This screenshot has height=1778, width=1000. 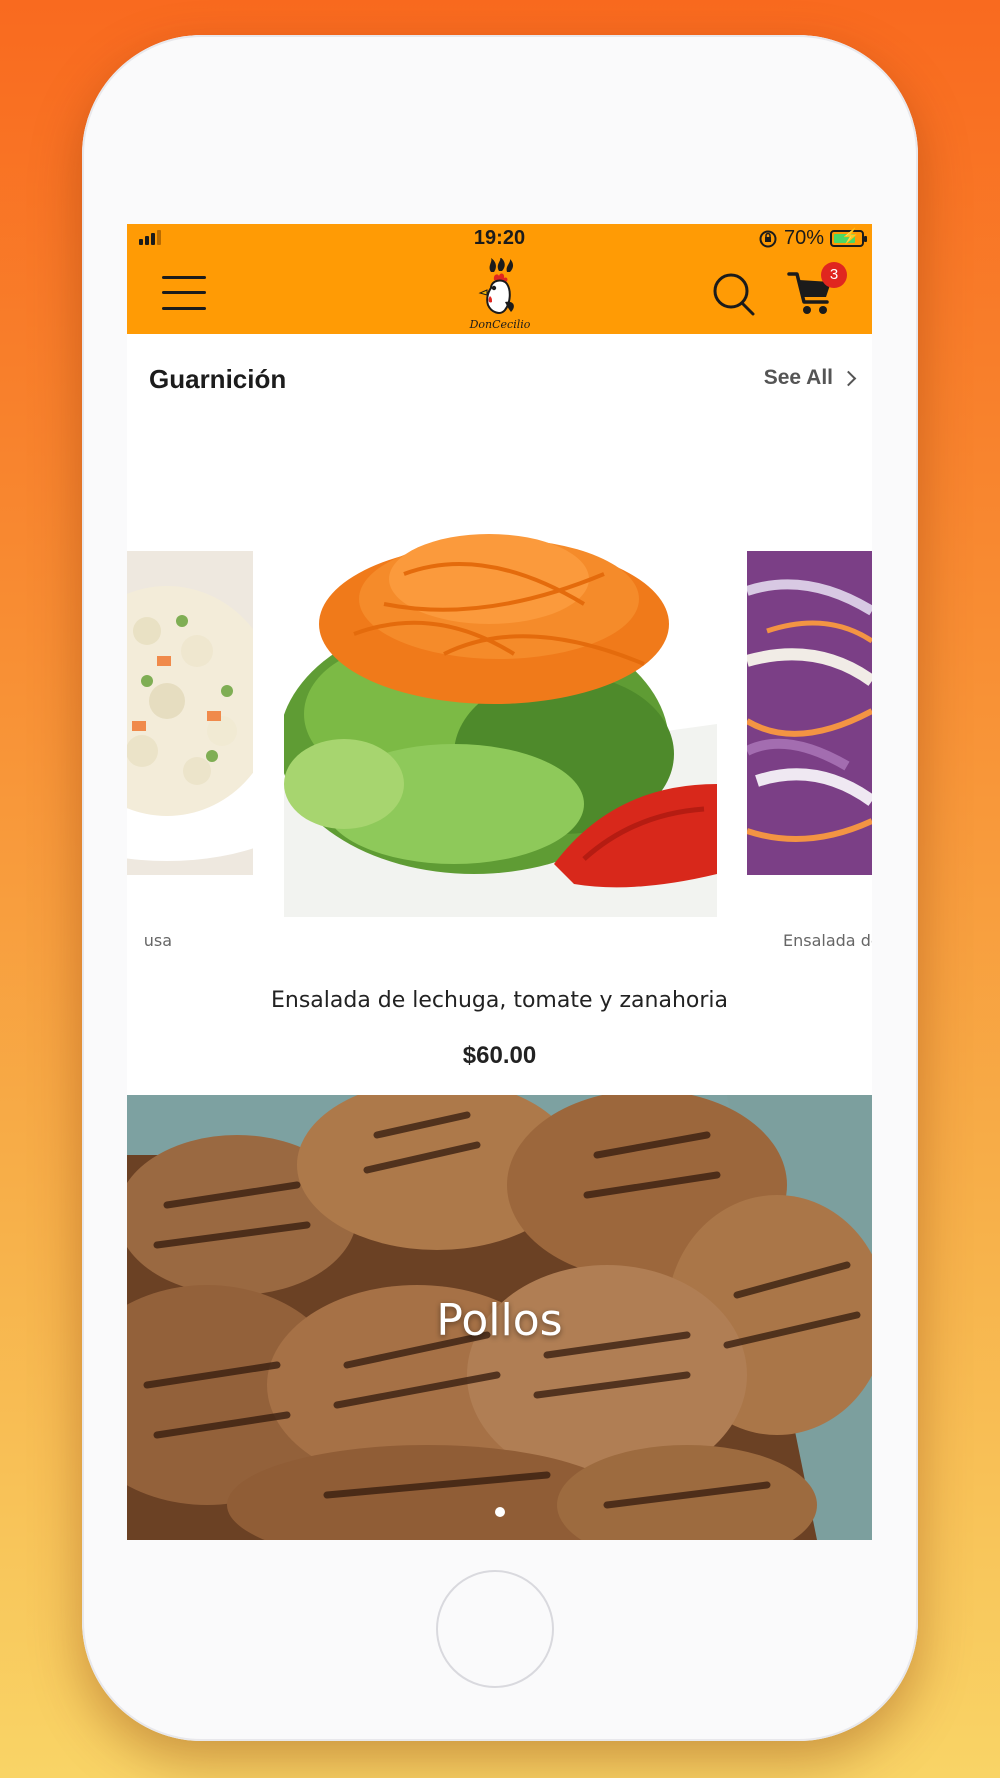 What do you see at coordinates (499, 1000) in the screenshot?
I see `product-name: Ensalada de lechuga, tomate y zanahoria` at bounding box center [499, 1000].